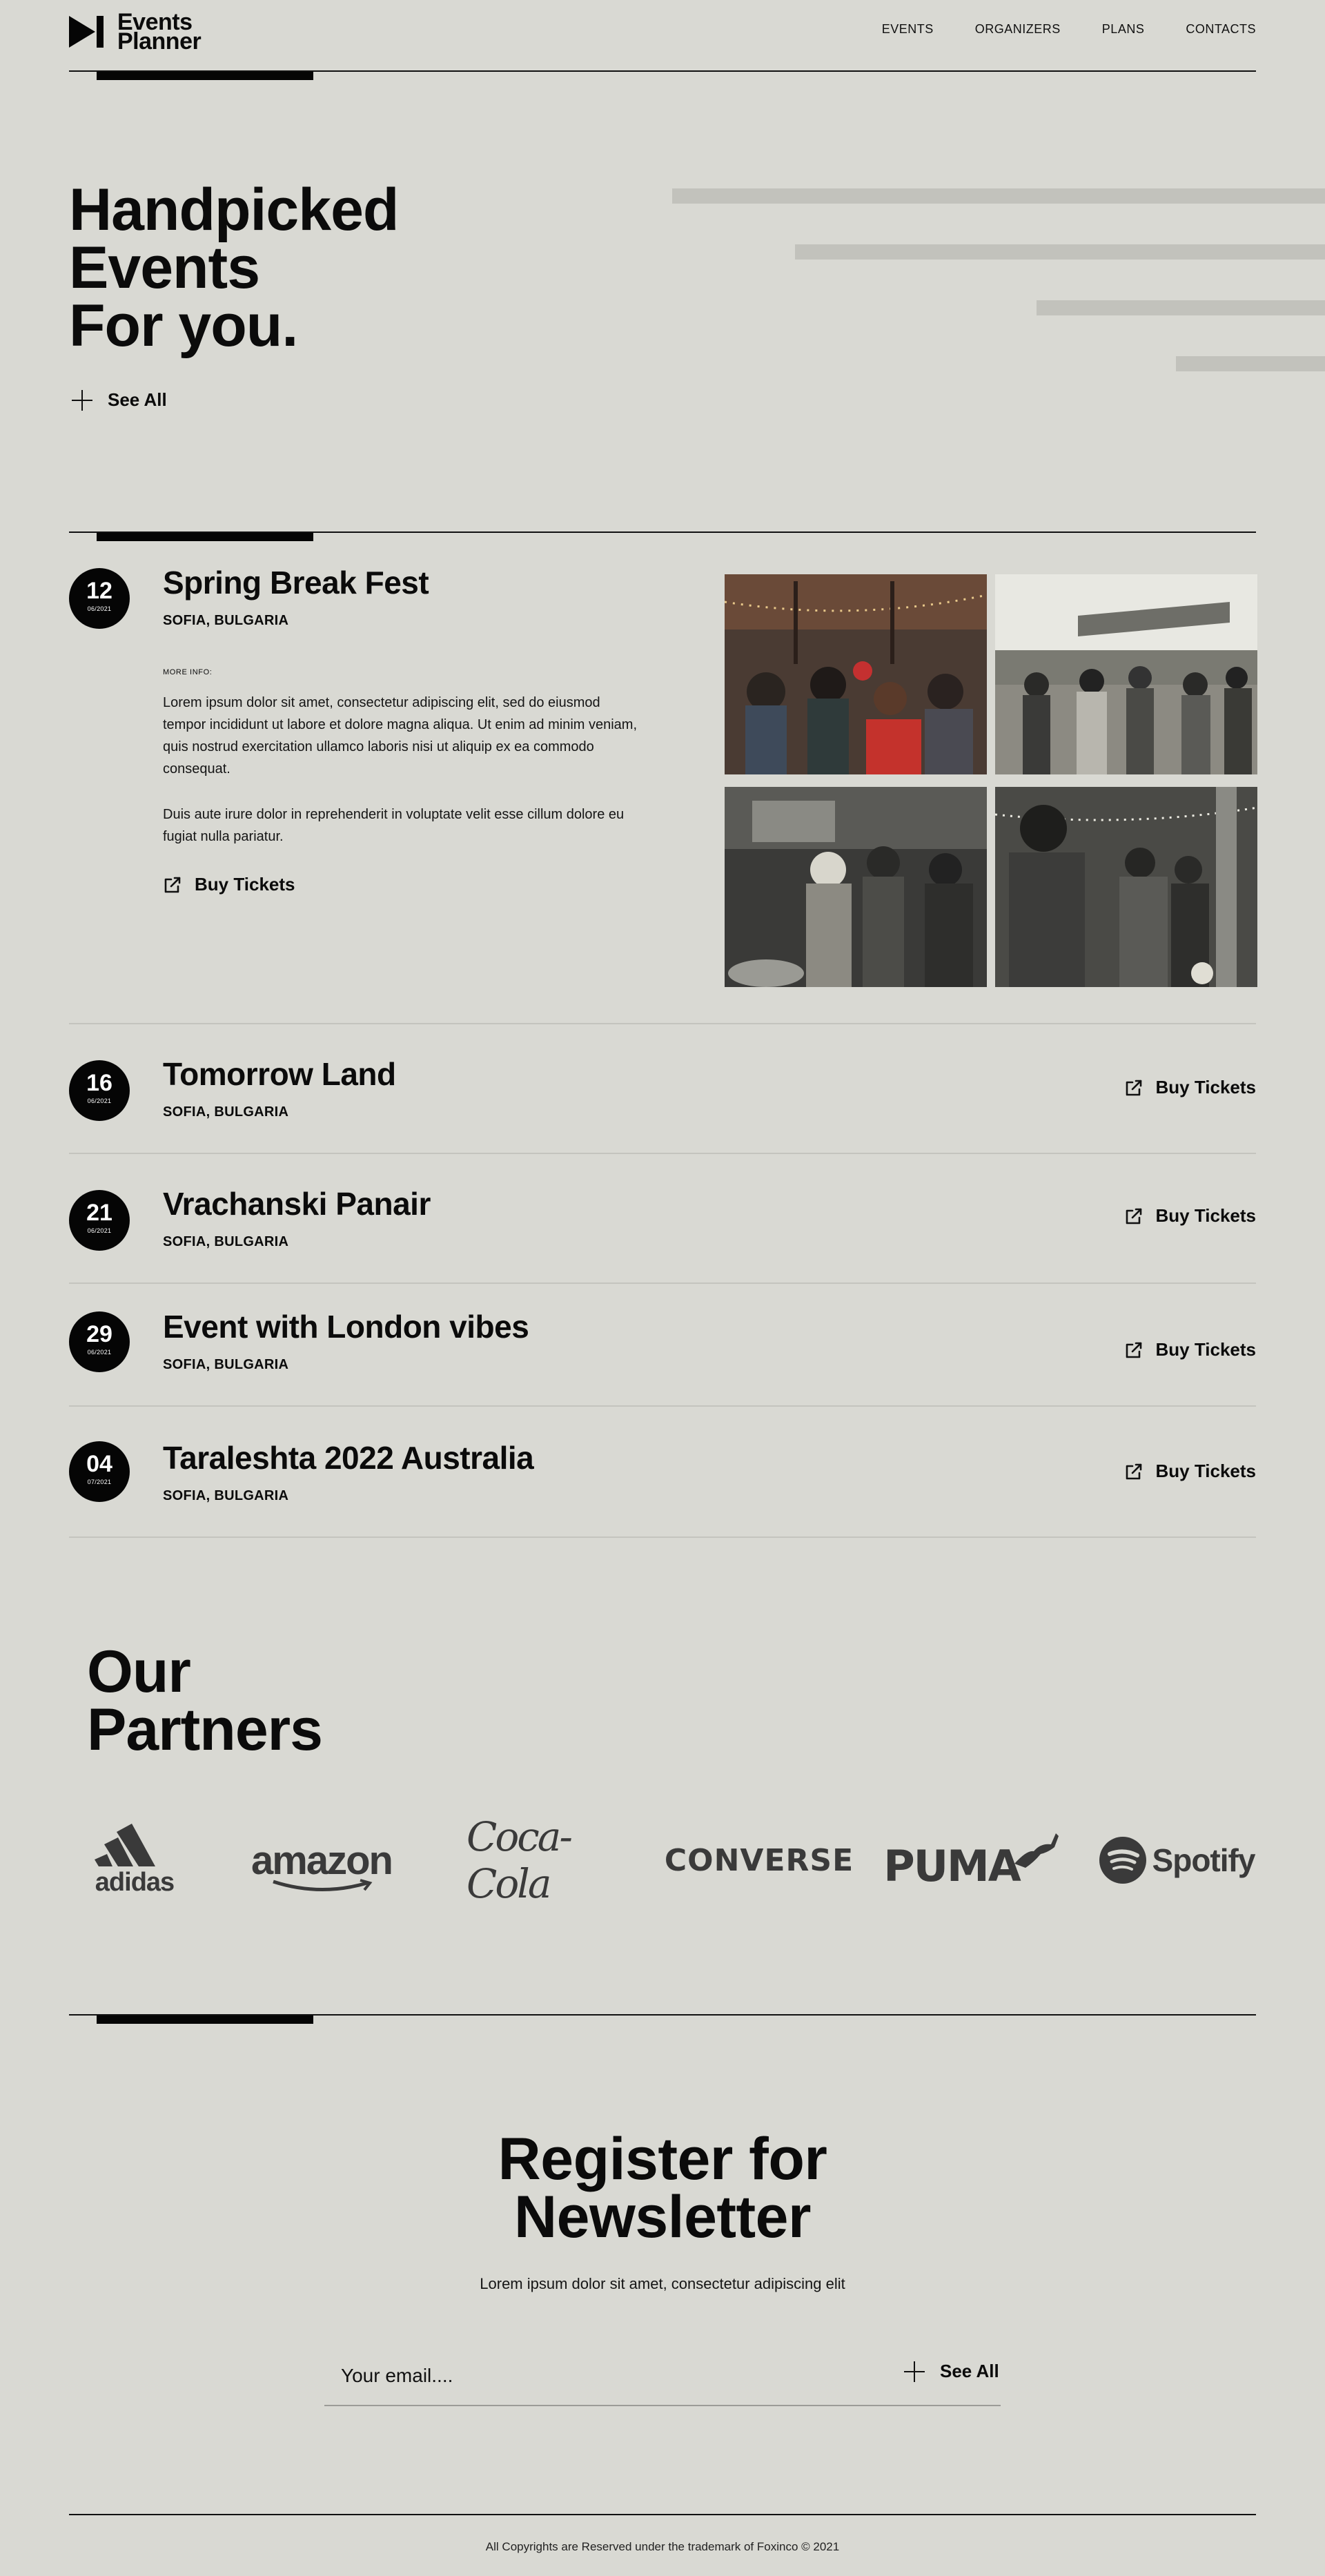 This screenshot has height=2576, width=1325. Describe the element at coordinates (952, 1866) in the screenshot. I see `puma-wordmark: PUMA` at that location.